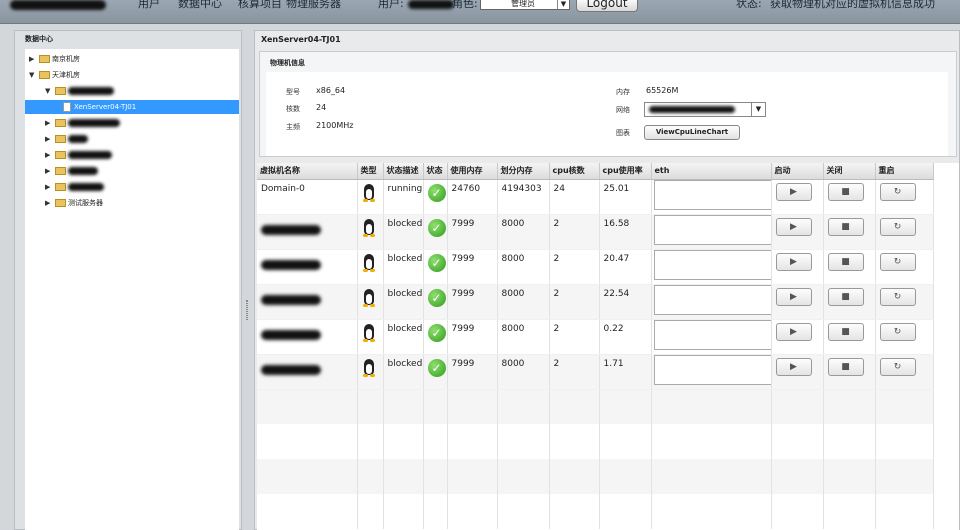 The image size is (960, 530). I want to click on col-status-desc: 状态描述, so click(403, 171).